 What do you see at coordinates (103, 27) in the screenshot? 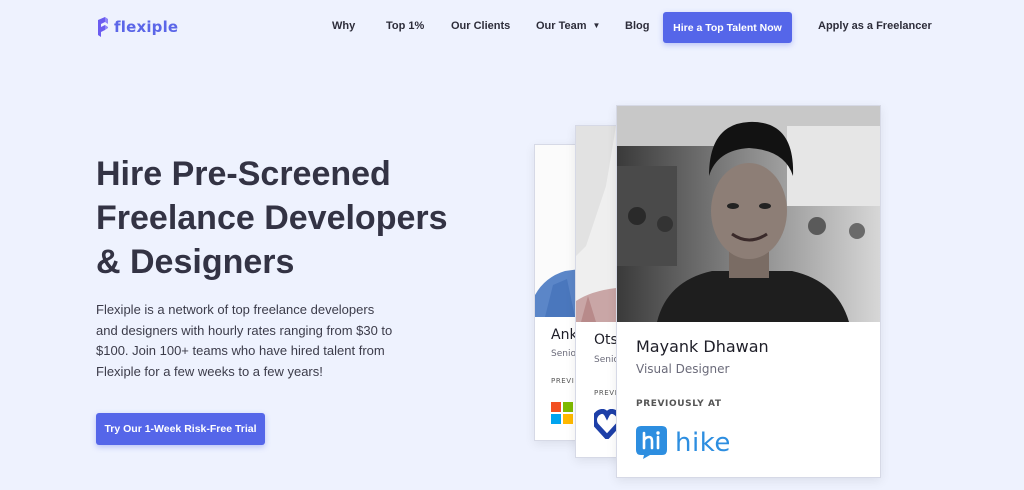
I see `flexiple-logo-icon` at bounding box center [103, 27].